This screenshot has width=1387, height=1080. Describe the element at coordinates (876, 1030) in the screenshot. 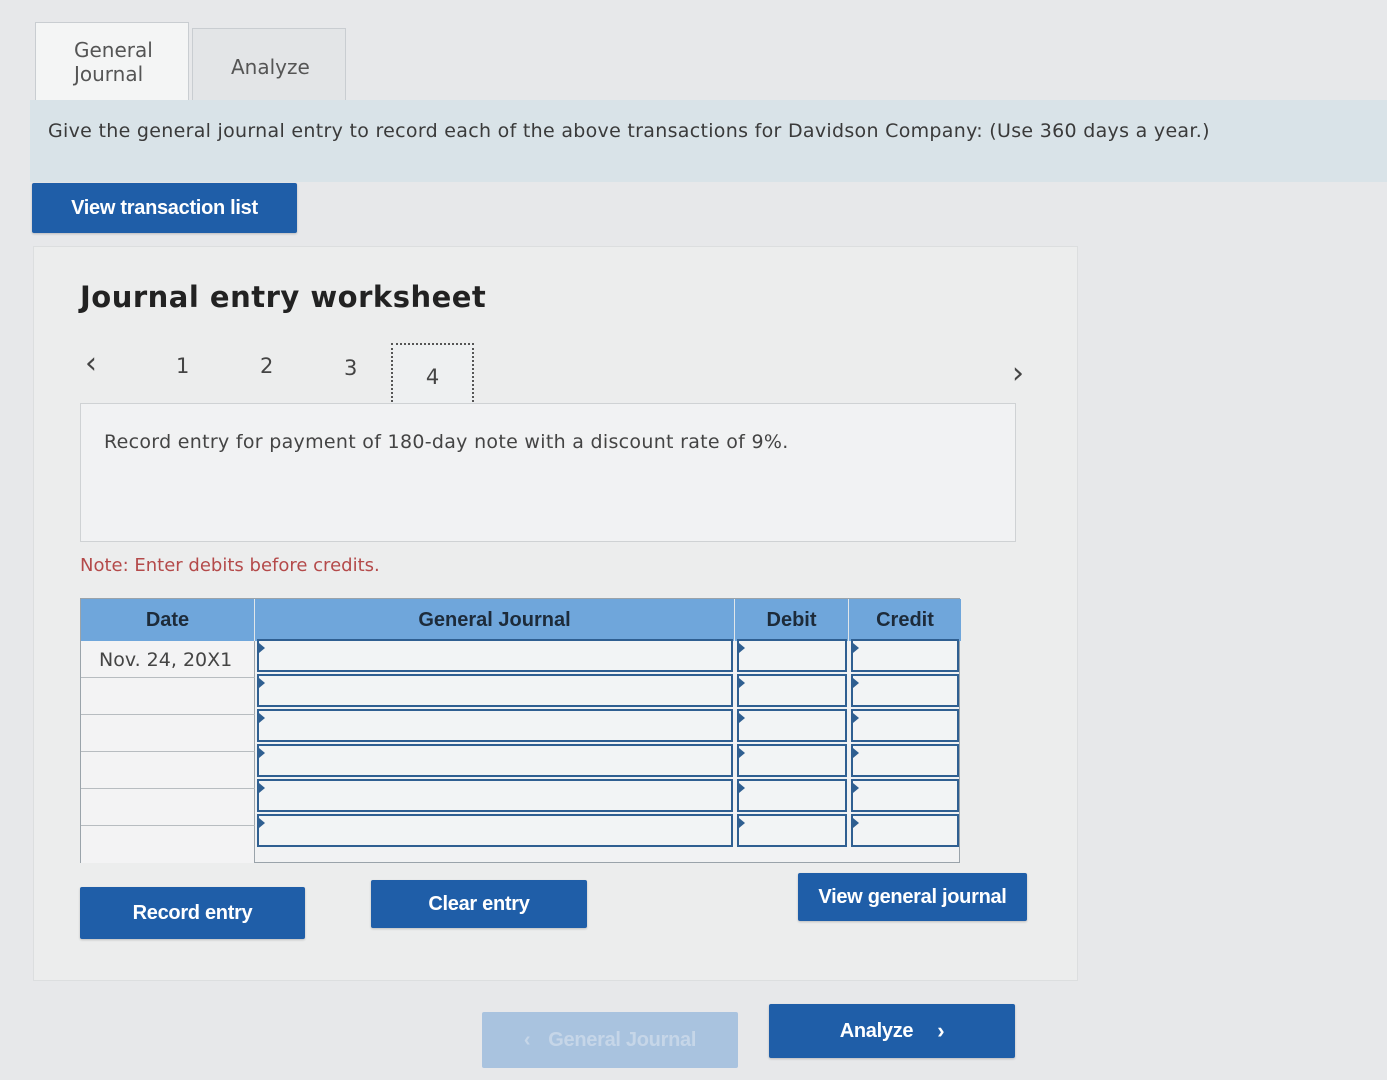

I see `next-button-label: Analyze` at that location.